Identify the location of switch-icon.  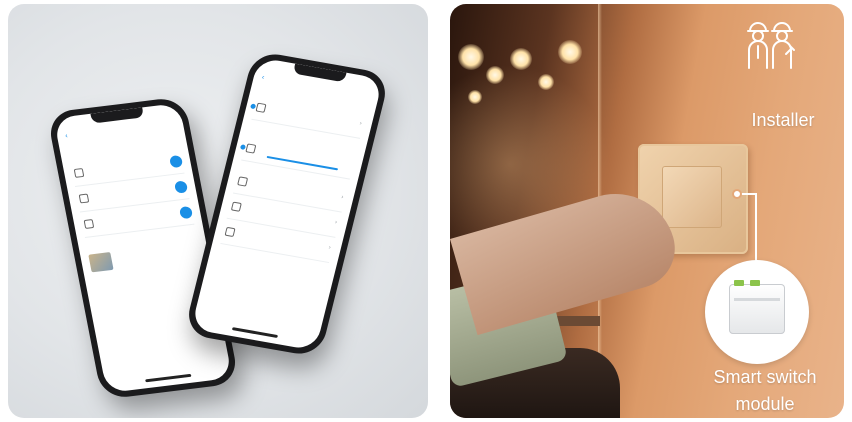
(251, 148).